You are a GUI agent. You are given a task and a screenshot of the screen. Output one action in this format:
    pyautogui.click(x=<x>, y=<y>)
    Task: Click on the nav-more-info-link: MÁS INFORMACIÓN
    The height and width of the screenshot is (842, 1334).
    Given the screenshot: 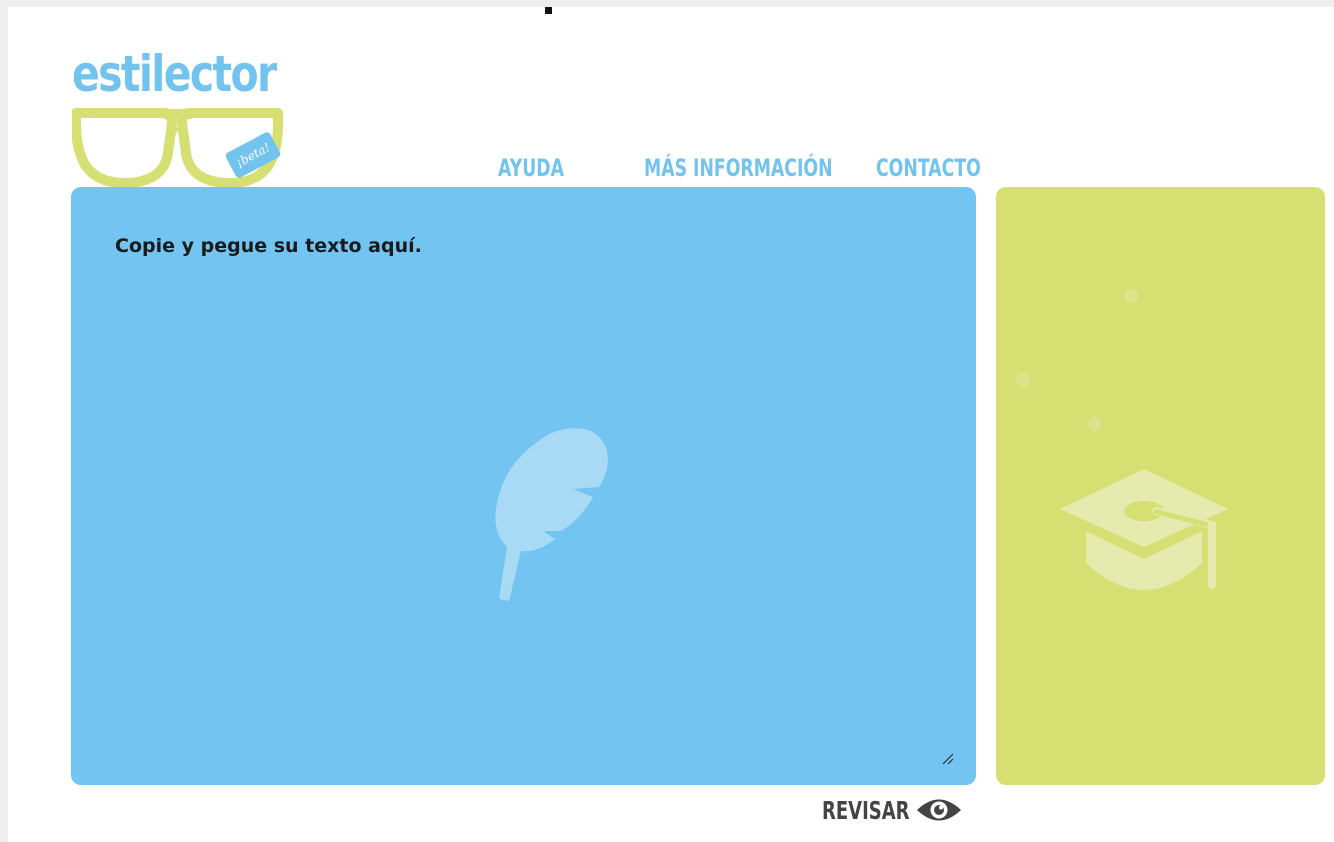 What is the action you would take?
    pyautogui.click(x=738, y=168)
    